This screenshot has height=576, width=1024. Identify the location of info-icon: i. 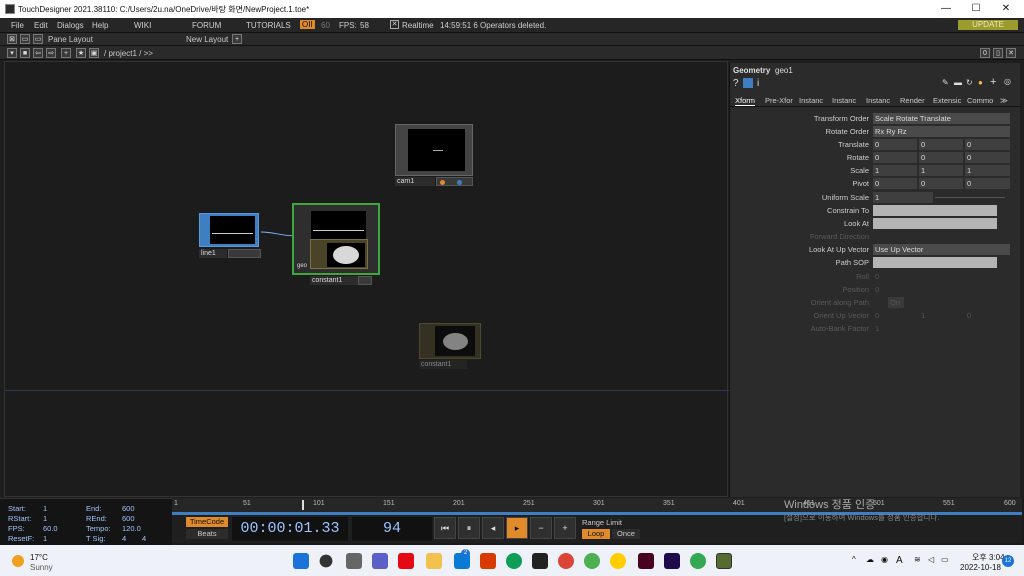
(758, 83).